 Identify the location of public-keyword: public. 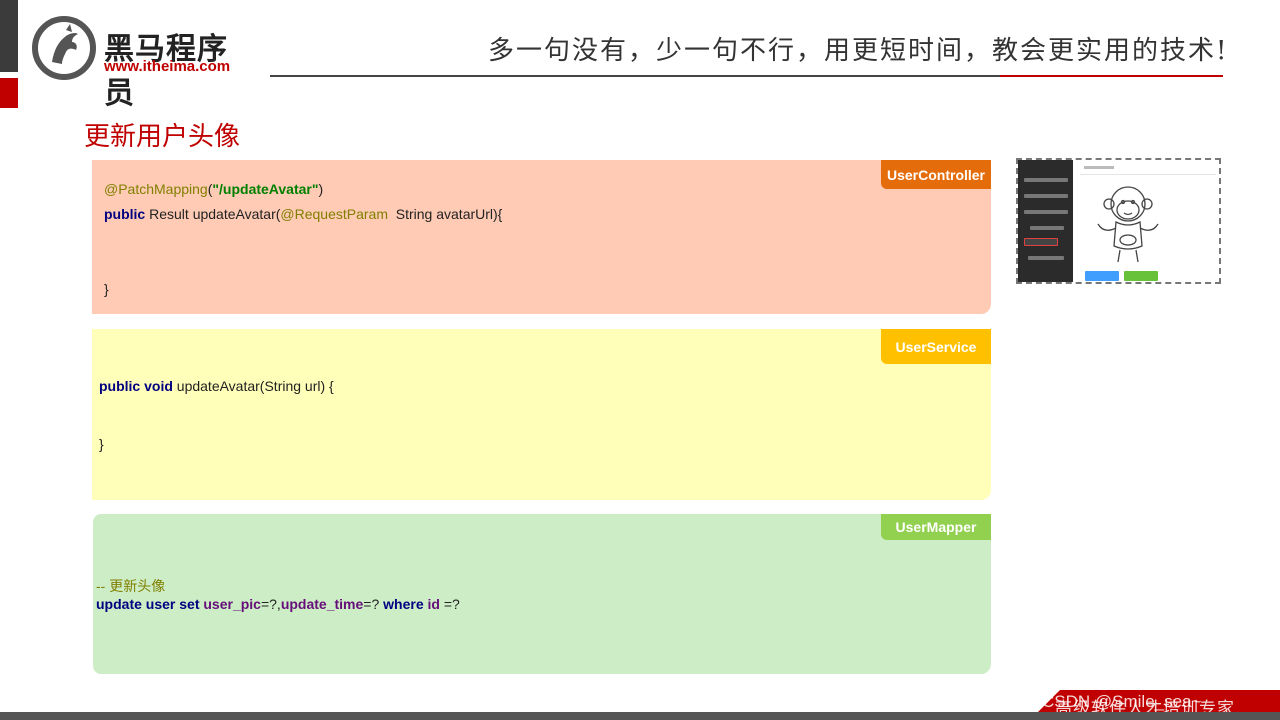
(125, 214).